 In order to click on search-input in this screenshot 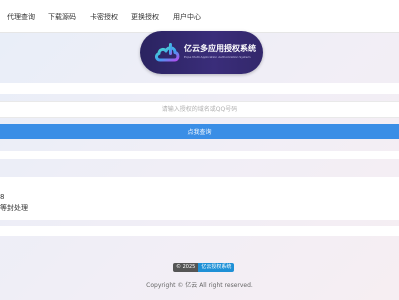, I will do `click(199, 109)`.